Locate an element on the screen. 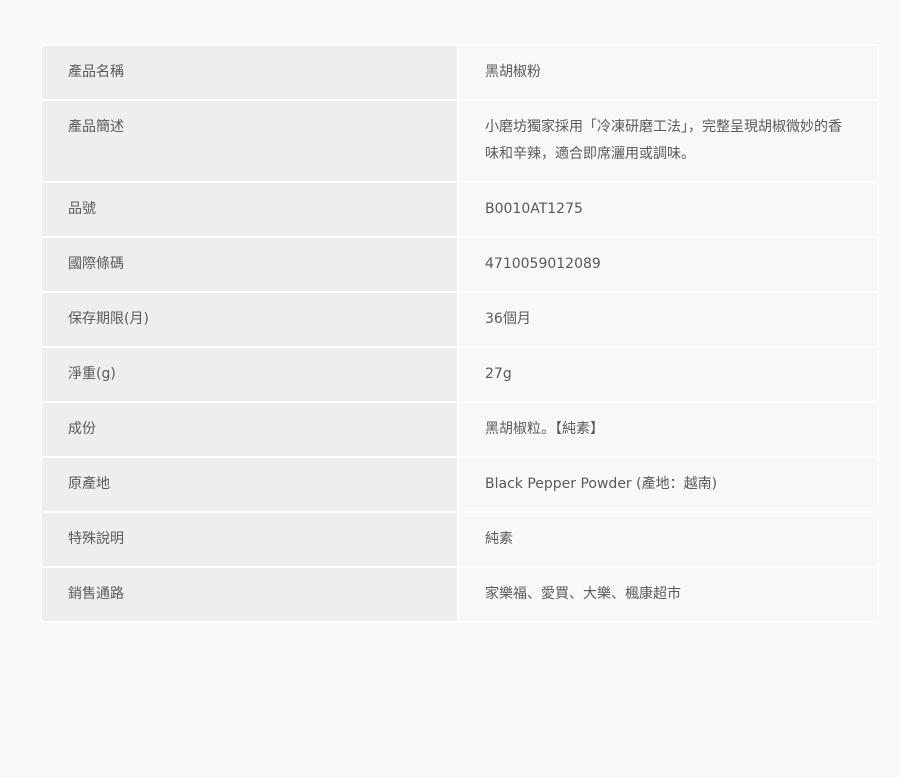 The height and width of the screenshot is (777, 900). spec-value: 4710059012089 is located at coordinates (669, 265).